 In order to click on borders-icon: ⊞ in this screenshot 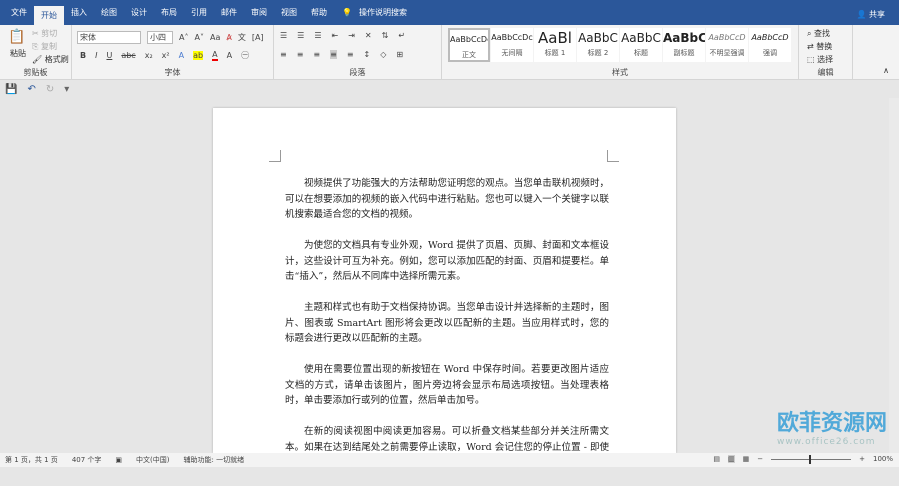, I will do `click(399, 54)`.